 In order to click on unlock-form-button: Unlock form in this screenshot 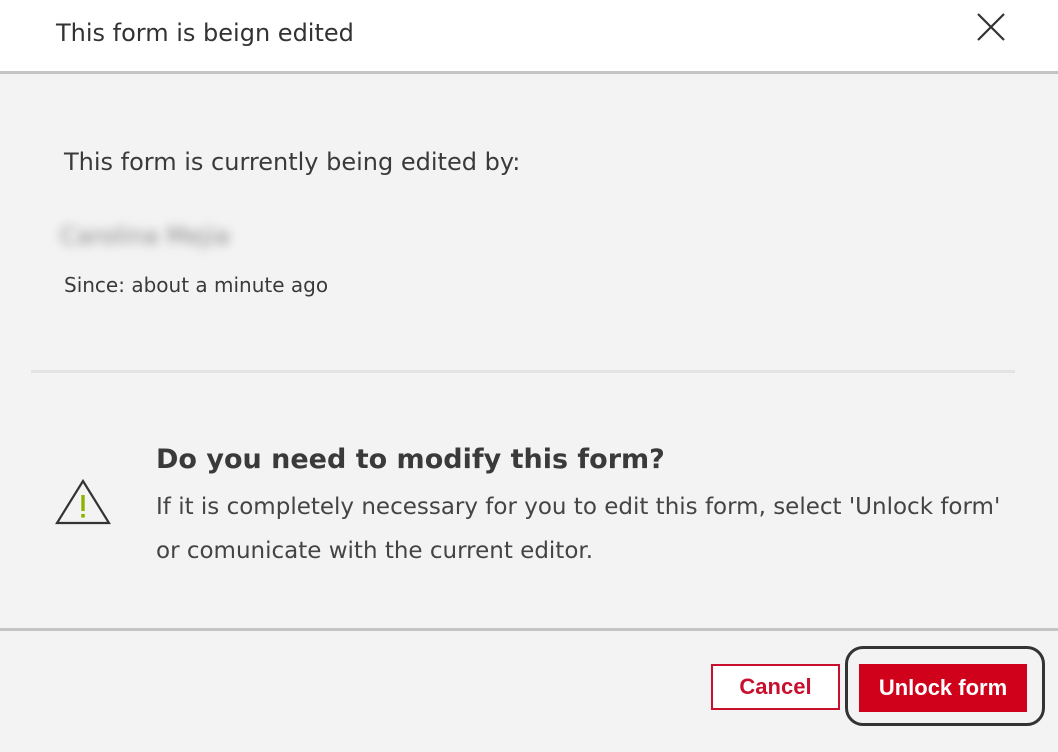, I will do `click(943, 688)`.